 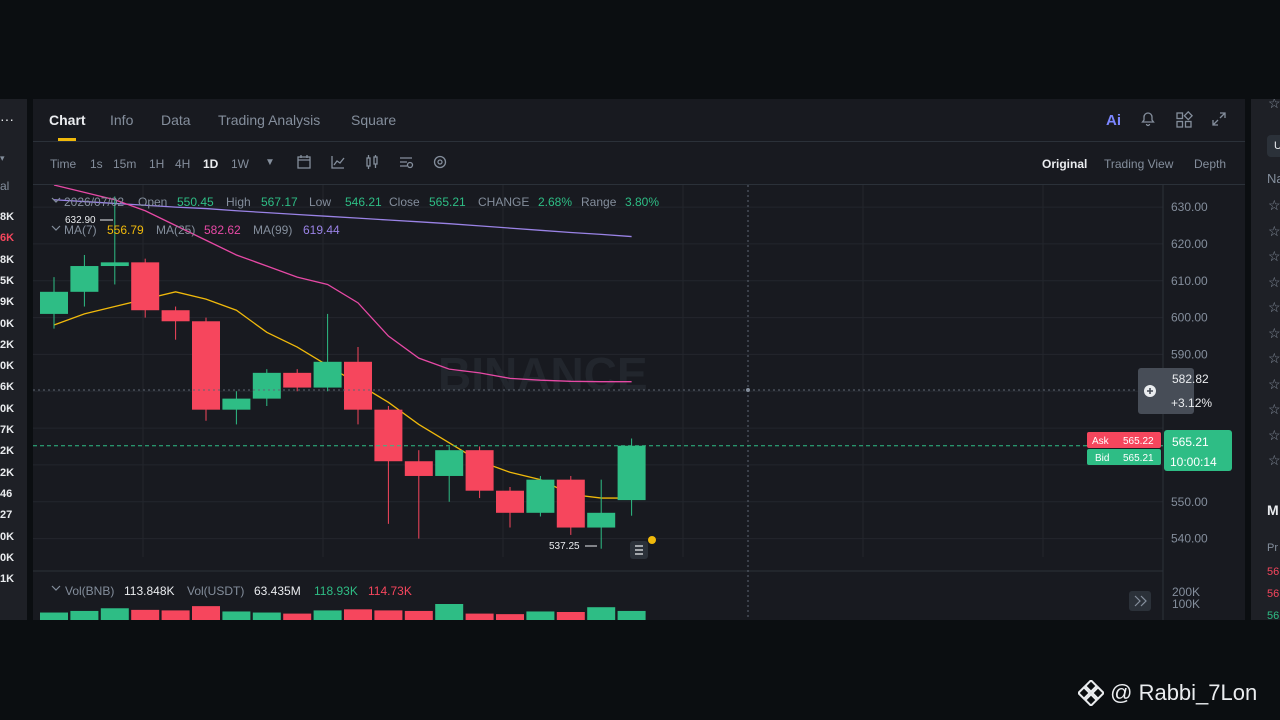 I want to click on indicator-icon, so click(x=338, y=163).